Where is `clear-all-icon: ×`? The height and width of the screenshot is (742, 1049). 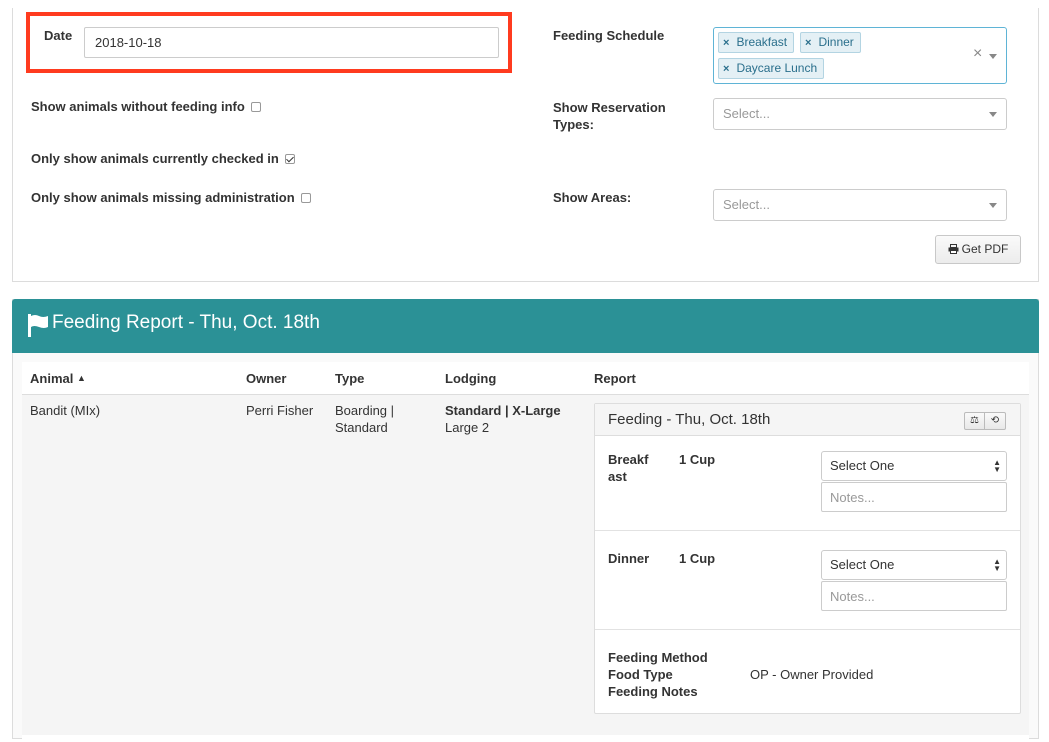
clear-all-icon: × is located at coordinates (977, 54).